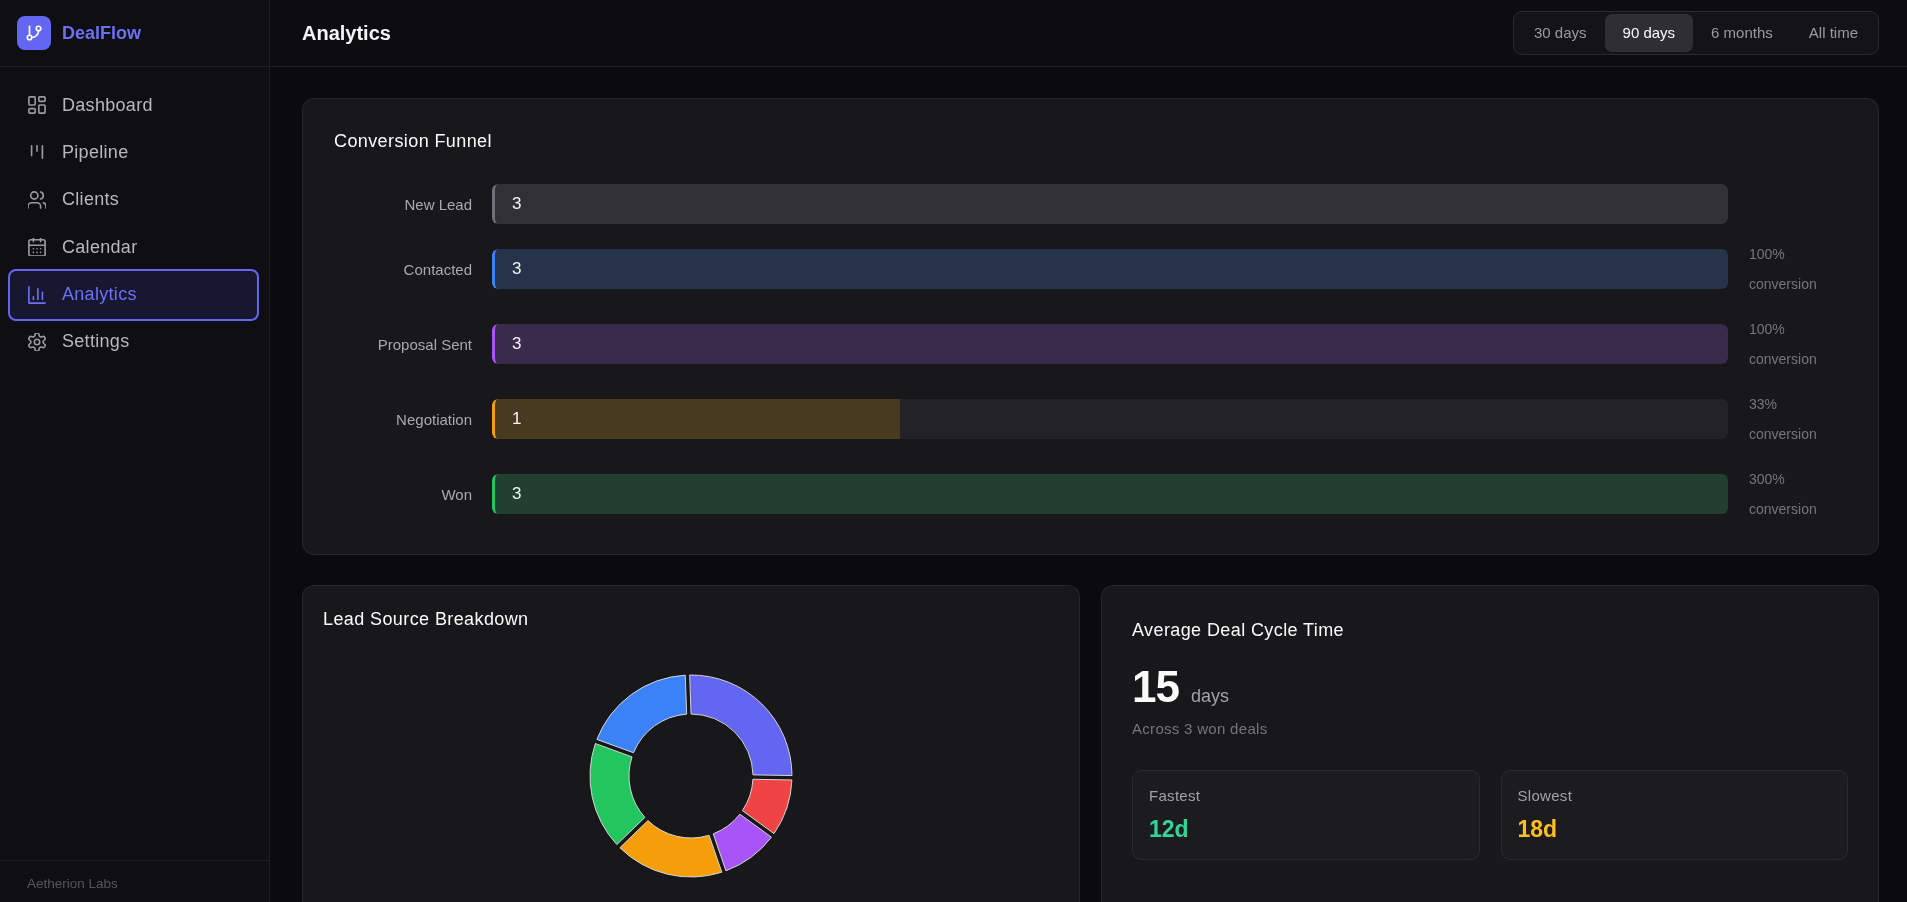 The height and width of the screenshot is (902, 1907). I want to click on range-tab: 30 days, so click(1560, 33).